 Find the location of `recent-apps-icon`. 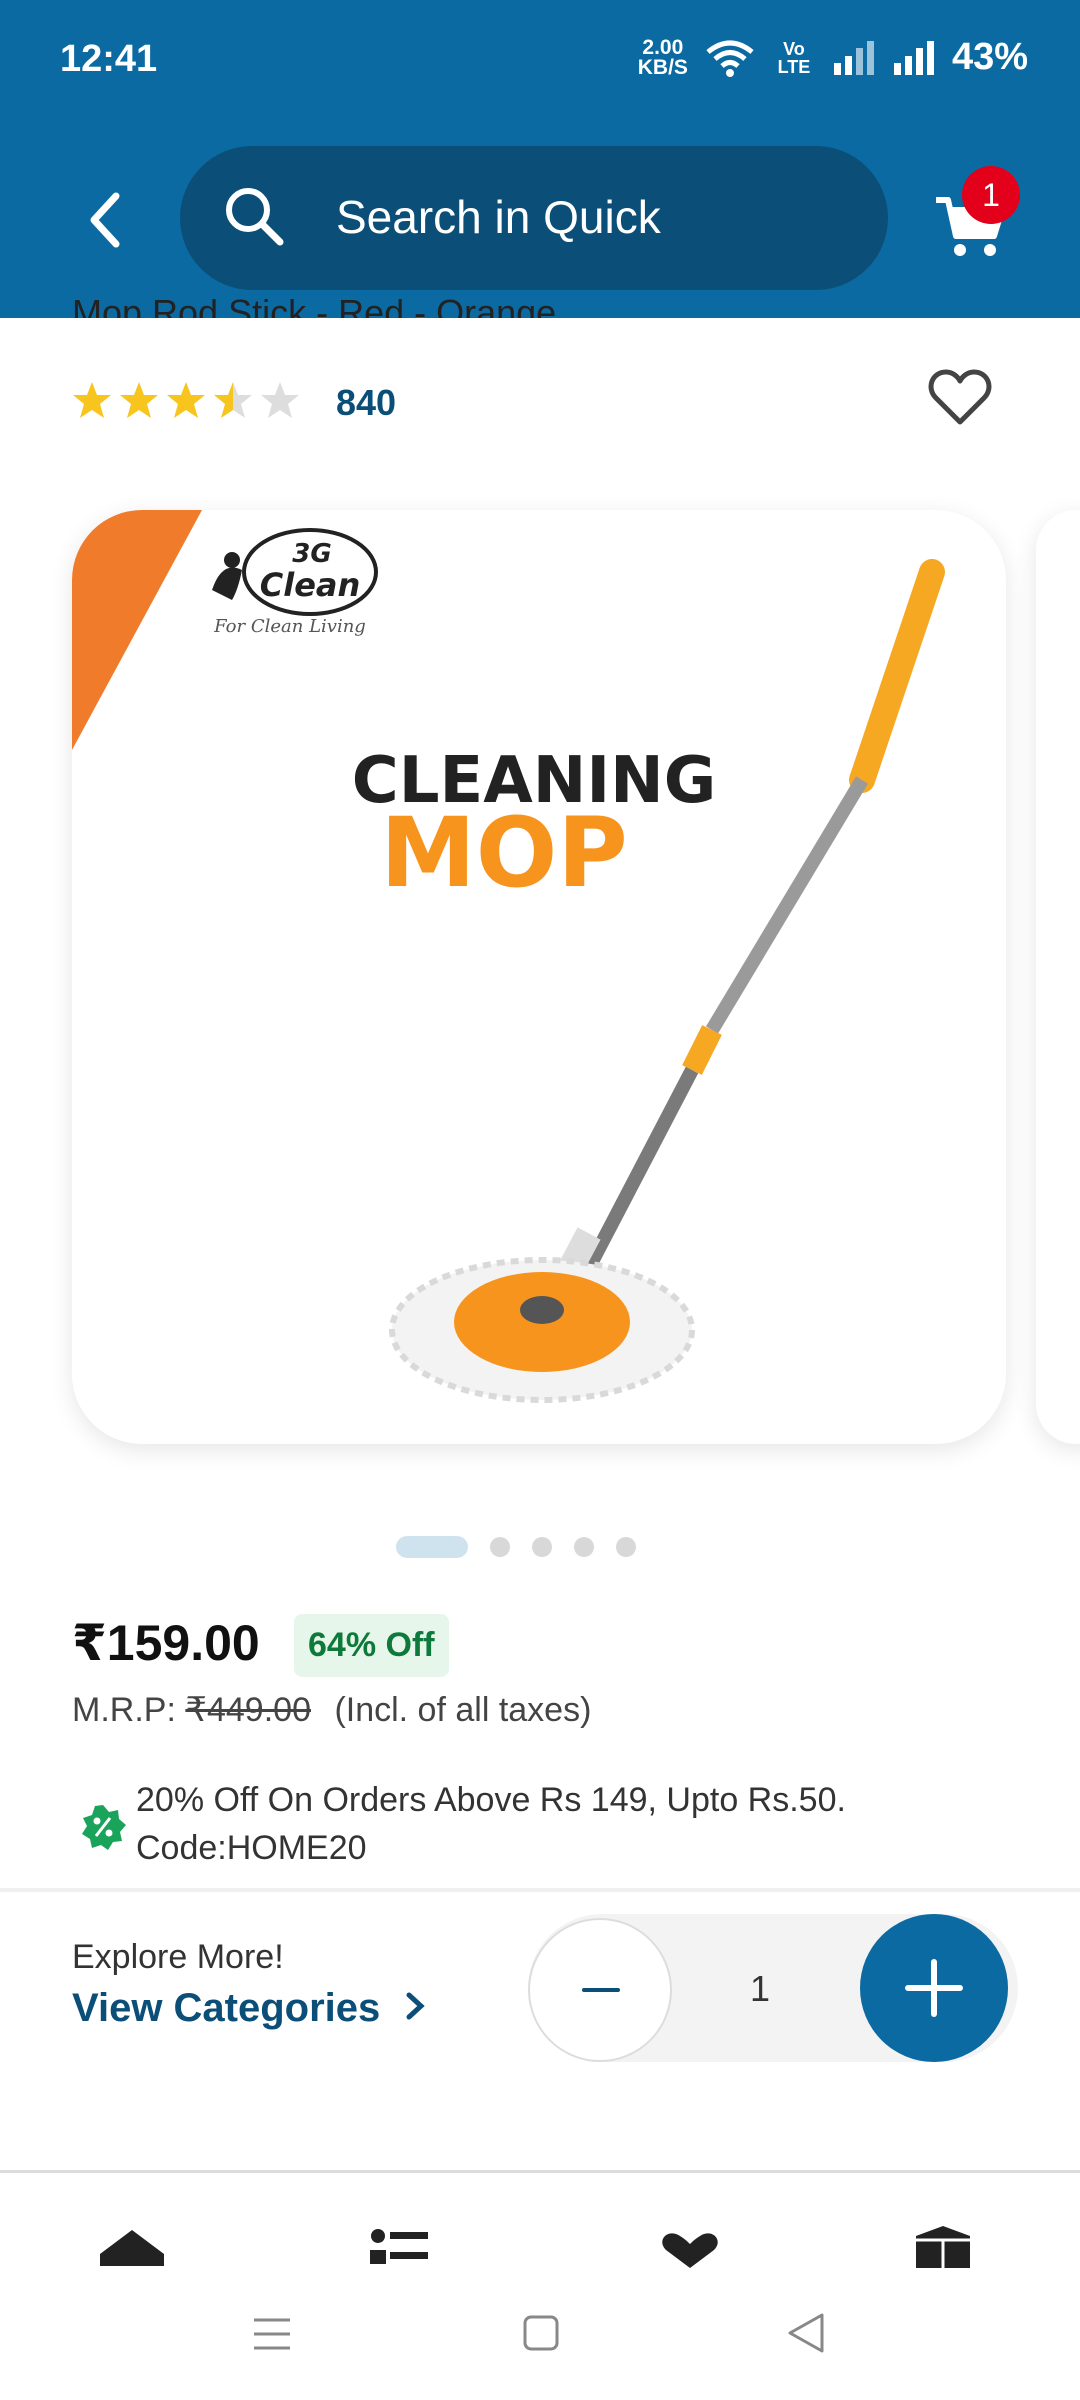

recent-apps-icon is located at coordinates (272, 2334).